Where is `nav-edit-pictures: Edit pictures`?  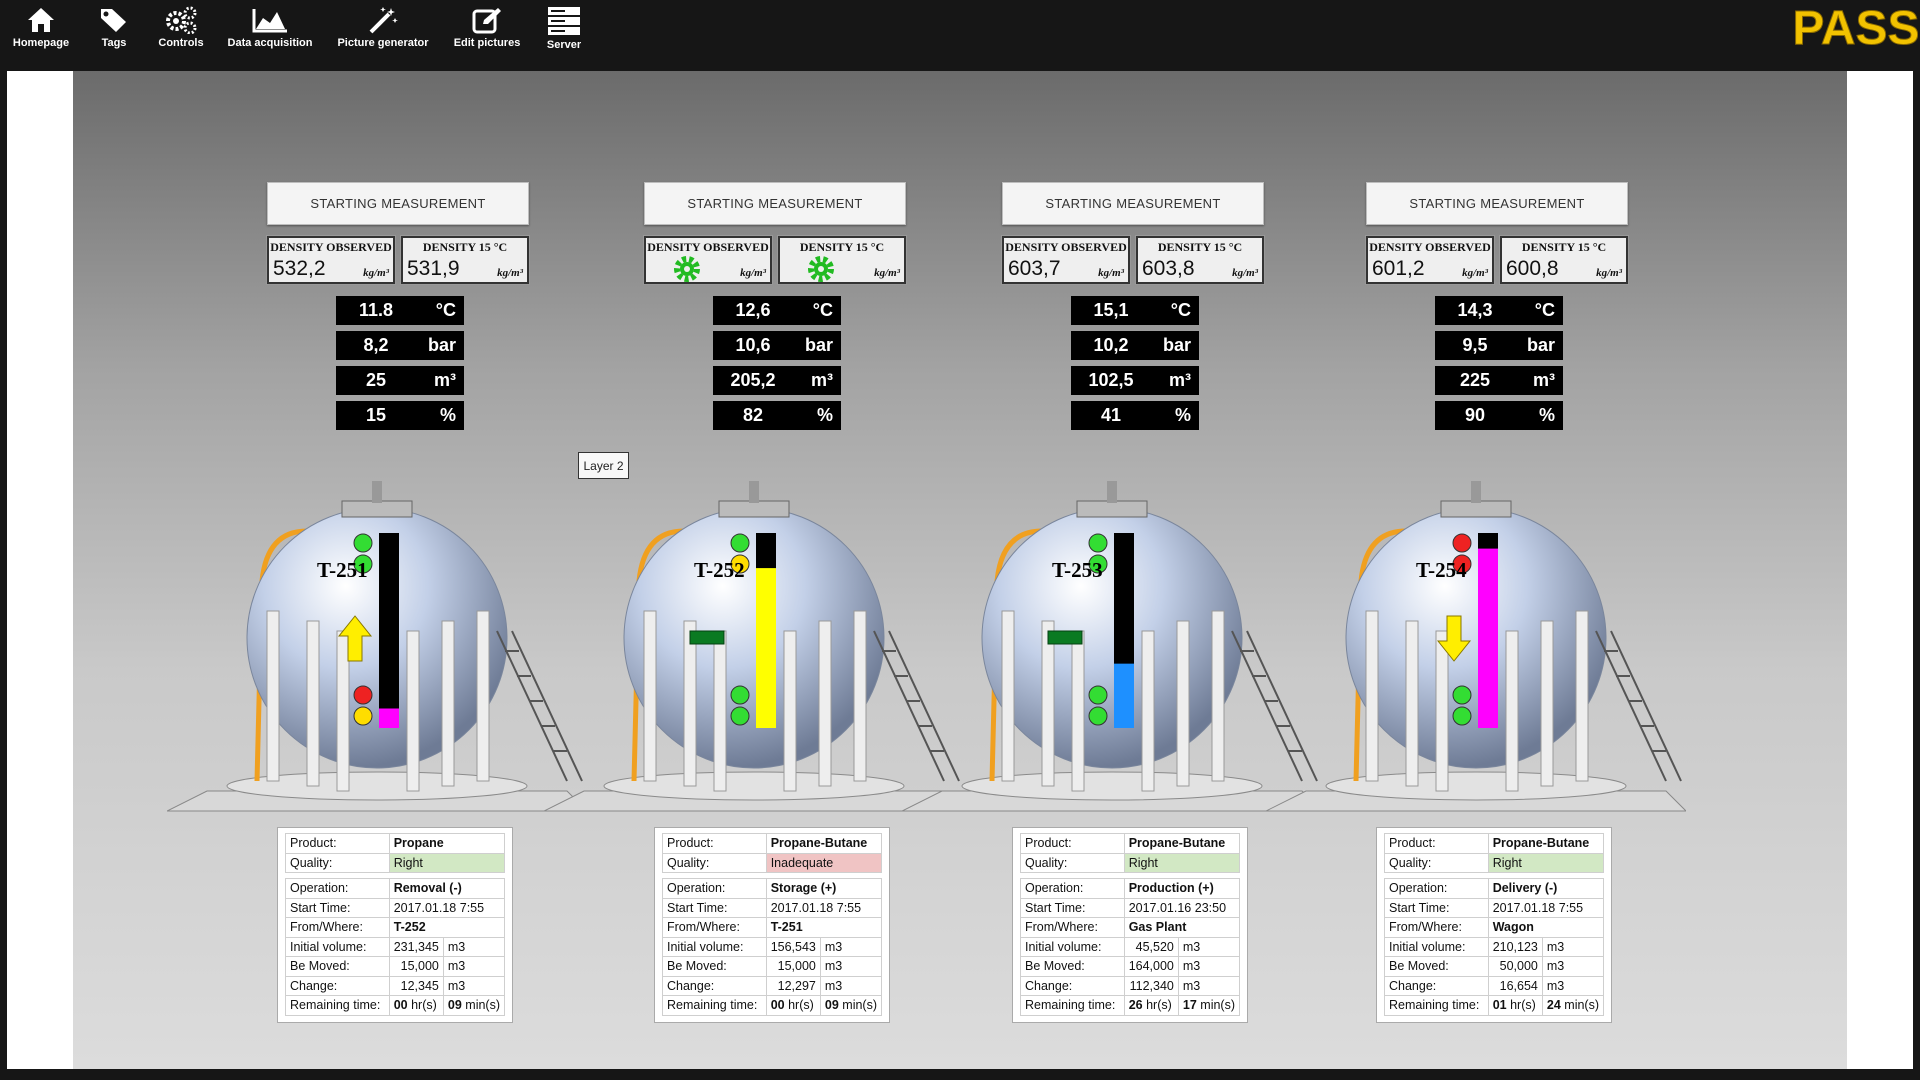 nav-edit-pictures: Edit pictures is located at coordinates (487, 29).